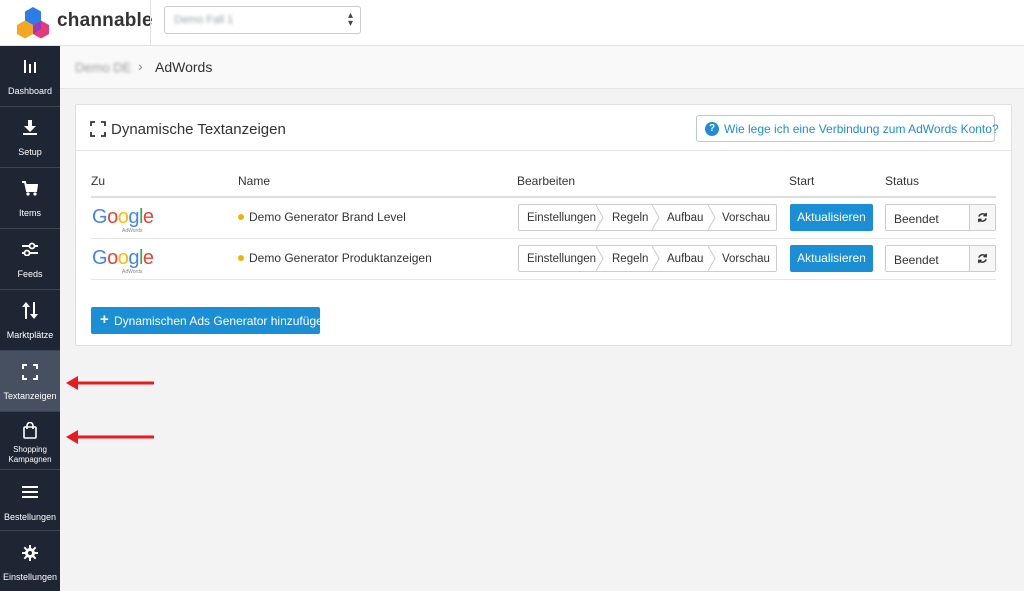 This screenshot has width=1024, height=591. What do you see at coordinates (103, 67) in the screenshot?
I see `breadcrumb-project: Demo DE` at bounding box center [103, 67].